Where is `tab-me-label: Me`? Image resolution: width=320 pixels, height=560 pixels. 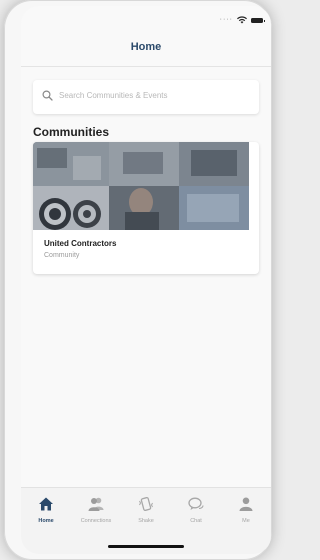
tab-me-label: Me is located at coordinates (246, 521).